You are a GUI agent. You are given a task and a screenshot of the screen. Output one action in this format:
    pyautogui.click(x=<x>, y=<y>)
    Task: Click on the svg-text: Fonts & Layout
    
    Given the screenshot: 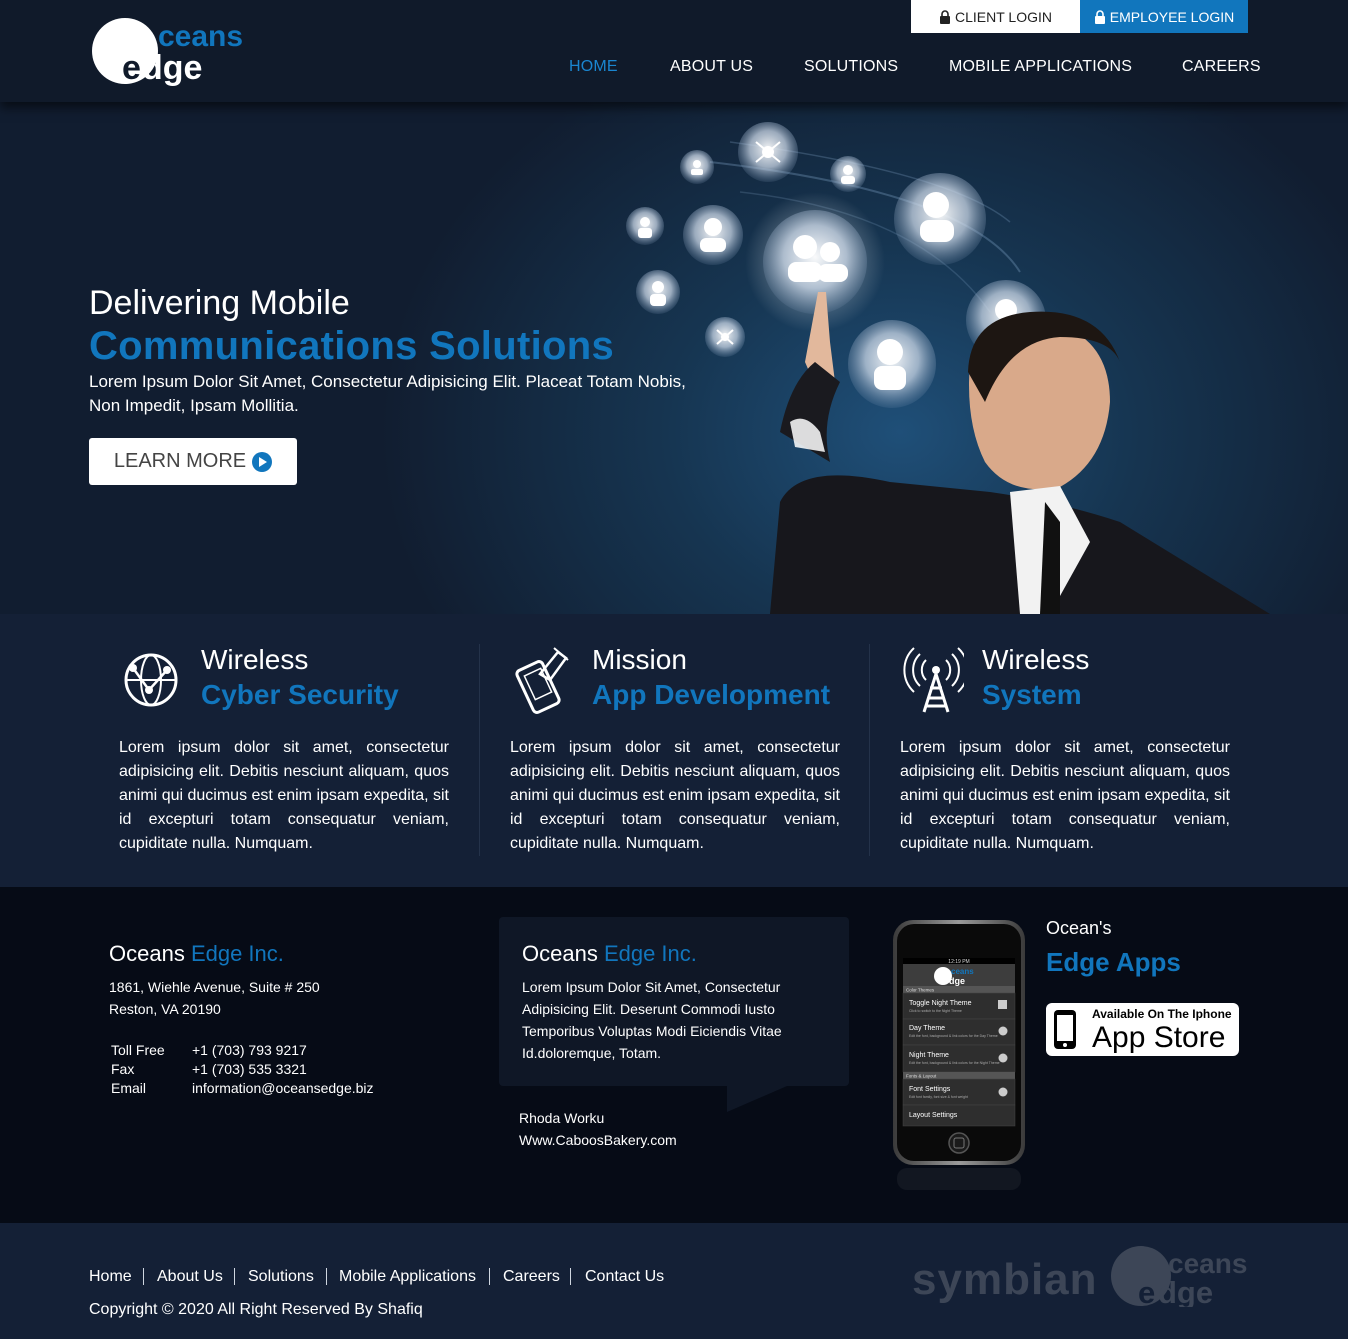 What is the action you would take?
    pyautogui.click(x=921, y=1076)
    